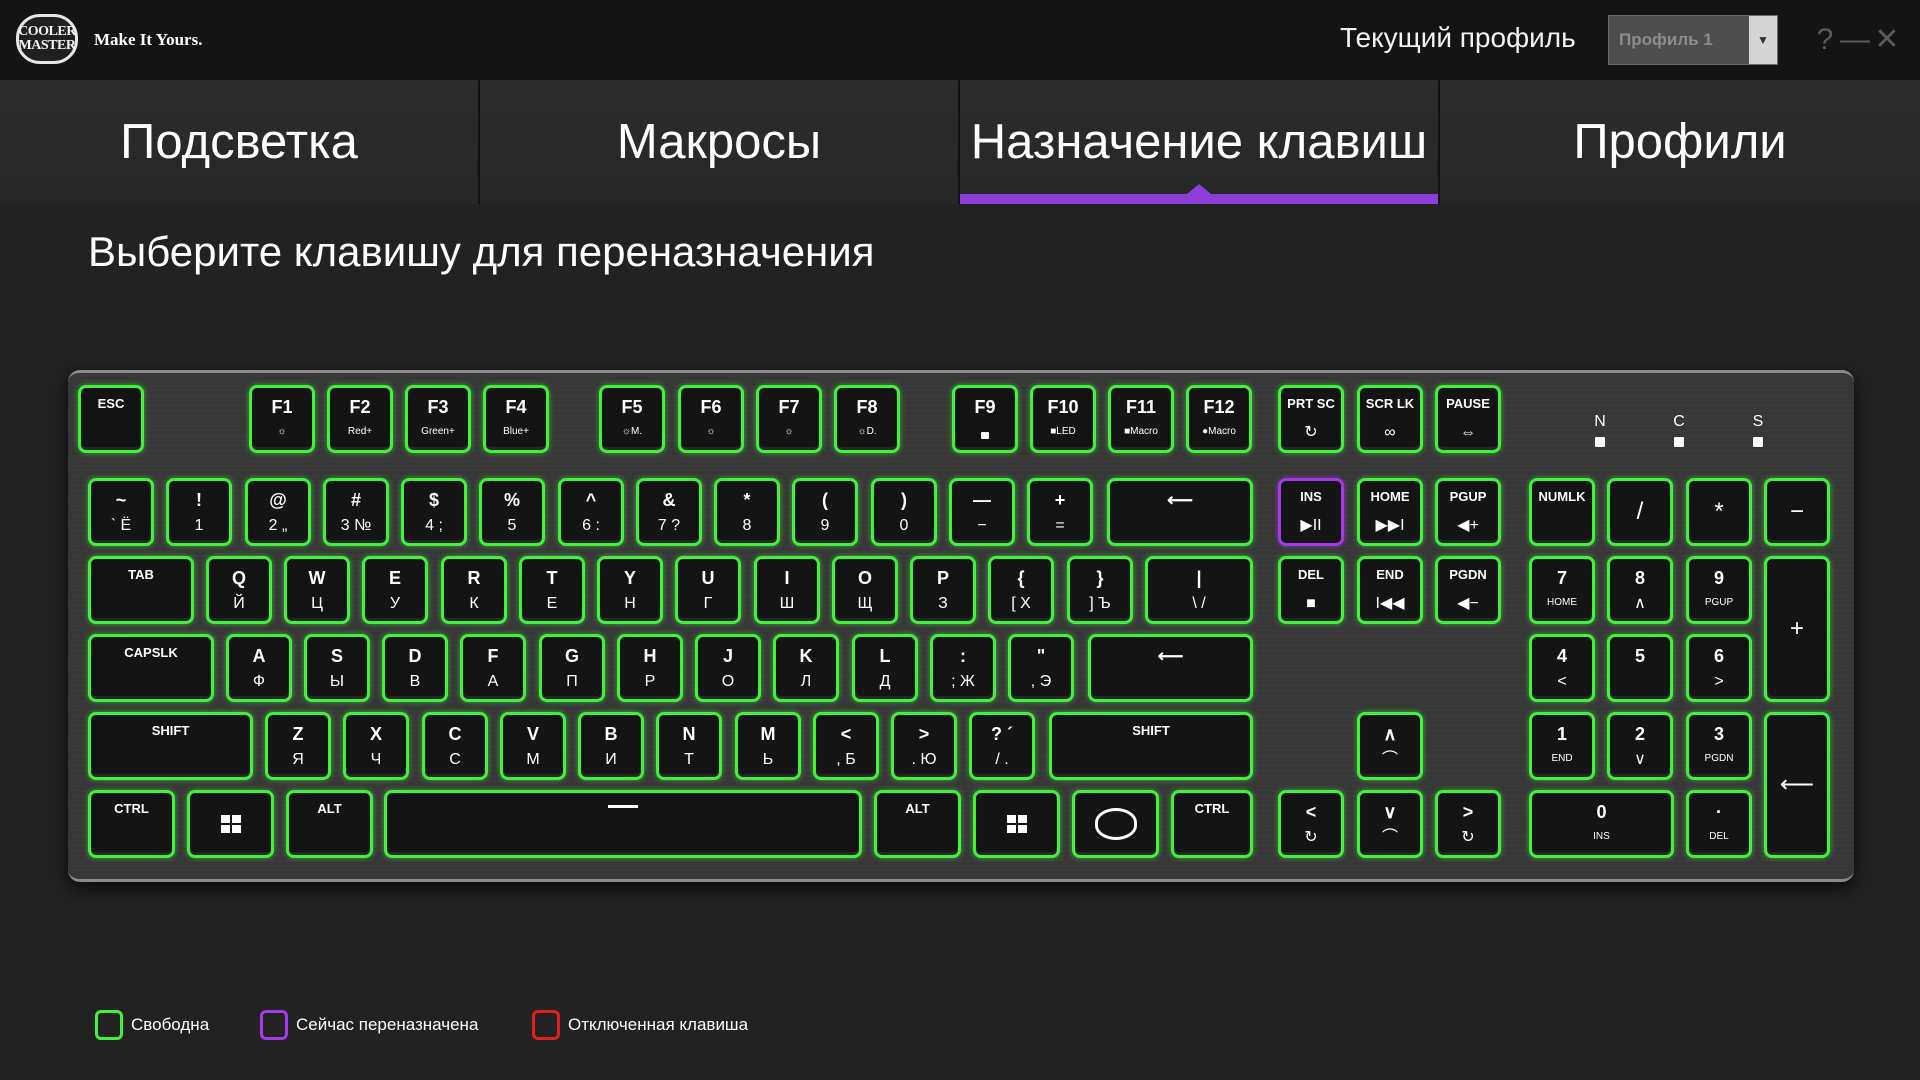 This screenshot has width=1920, height=1080. I want to click on key-ralt: ALT, so click(917, 824).